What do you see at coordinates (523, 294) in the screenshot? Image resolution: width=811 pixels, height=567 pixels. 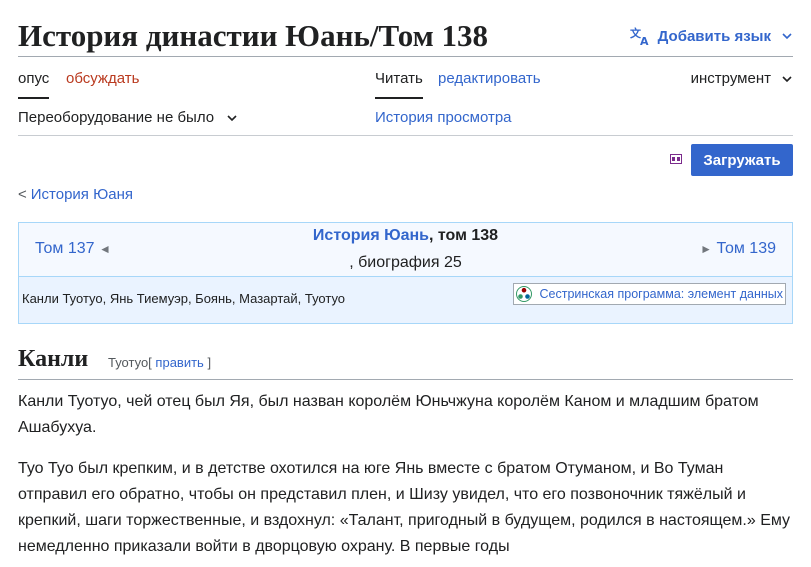 I see `wikidata-icon` at bounding box center [523, 294].